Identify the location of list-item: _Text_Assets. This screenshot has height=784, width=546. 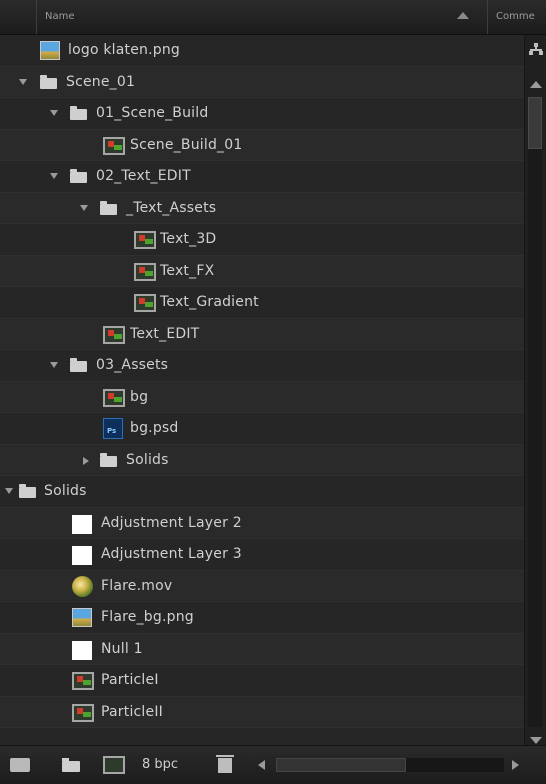
(262, 208).